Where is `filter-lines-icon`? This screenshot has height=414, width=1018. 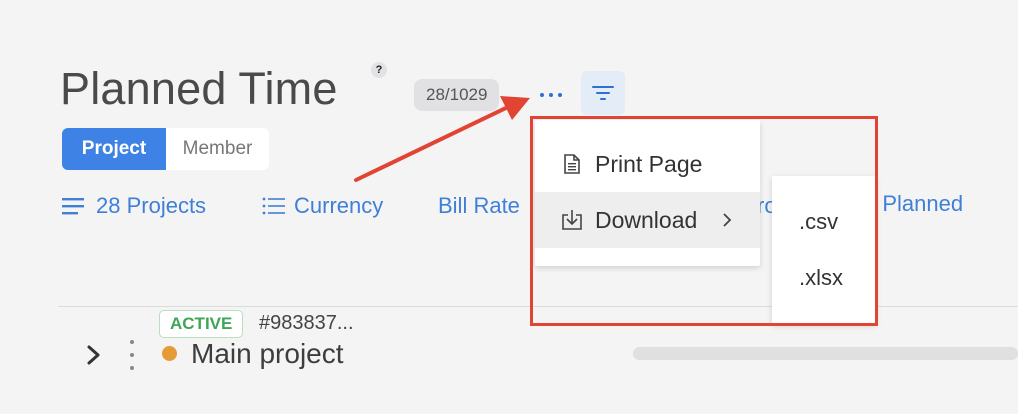 filter-lines-icon is located at coordinates (603, 93).